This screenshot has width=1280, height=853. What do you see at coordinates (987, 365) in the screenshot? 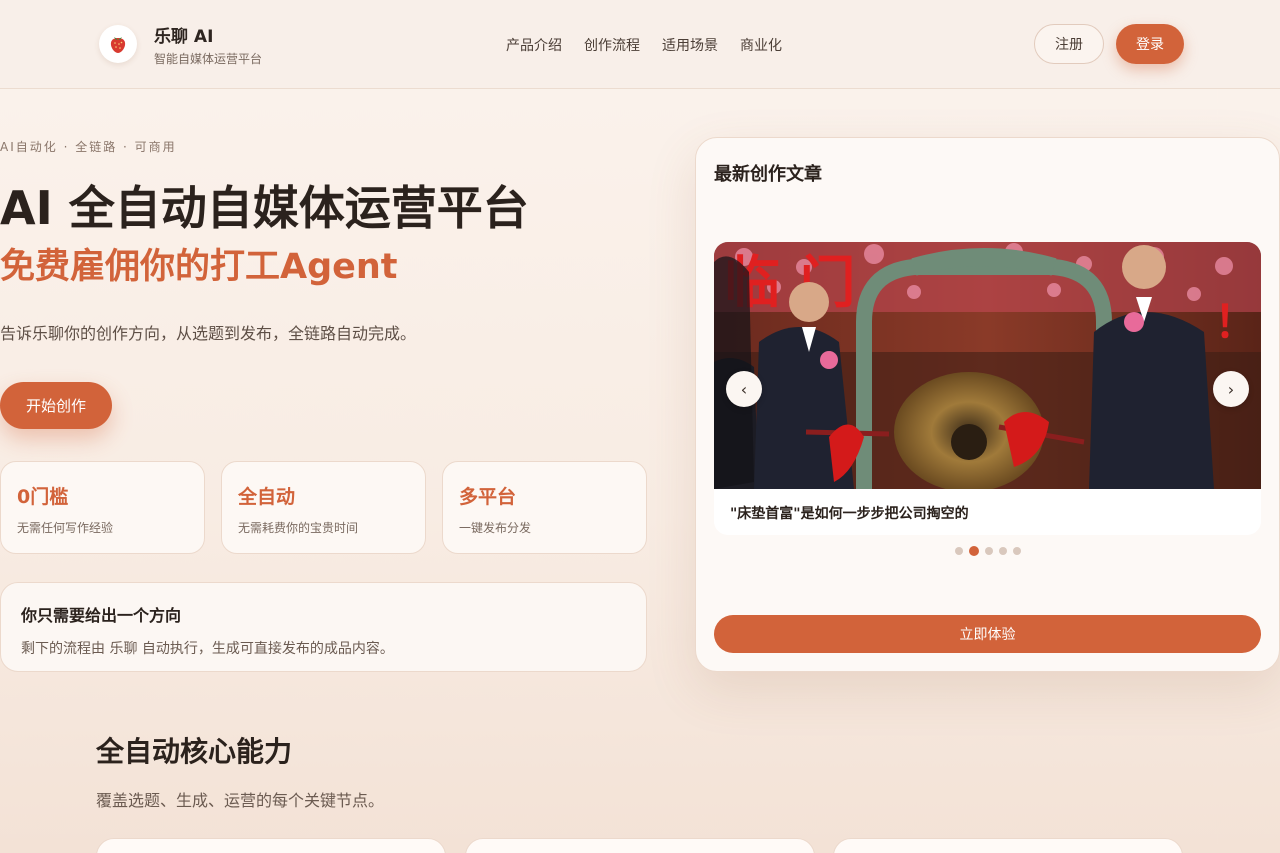
I see `article-cover-image: 临 门 ！` at bounding box center [987, 365].